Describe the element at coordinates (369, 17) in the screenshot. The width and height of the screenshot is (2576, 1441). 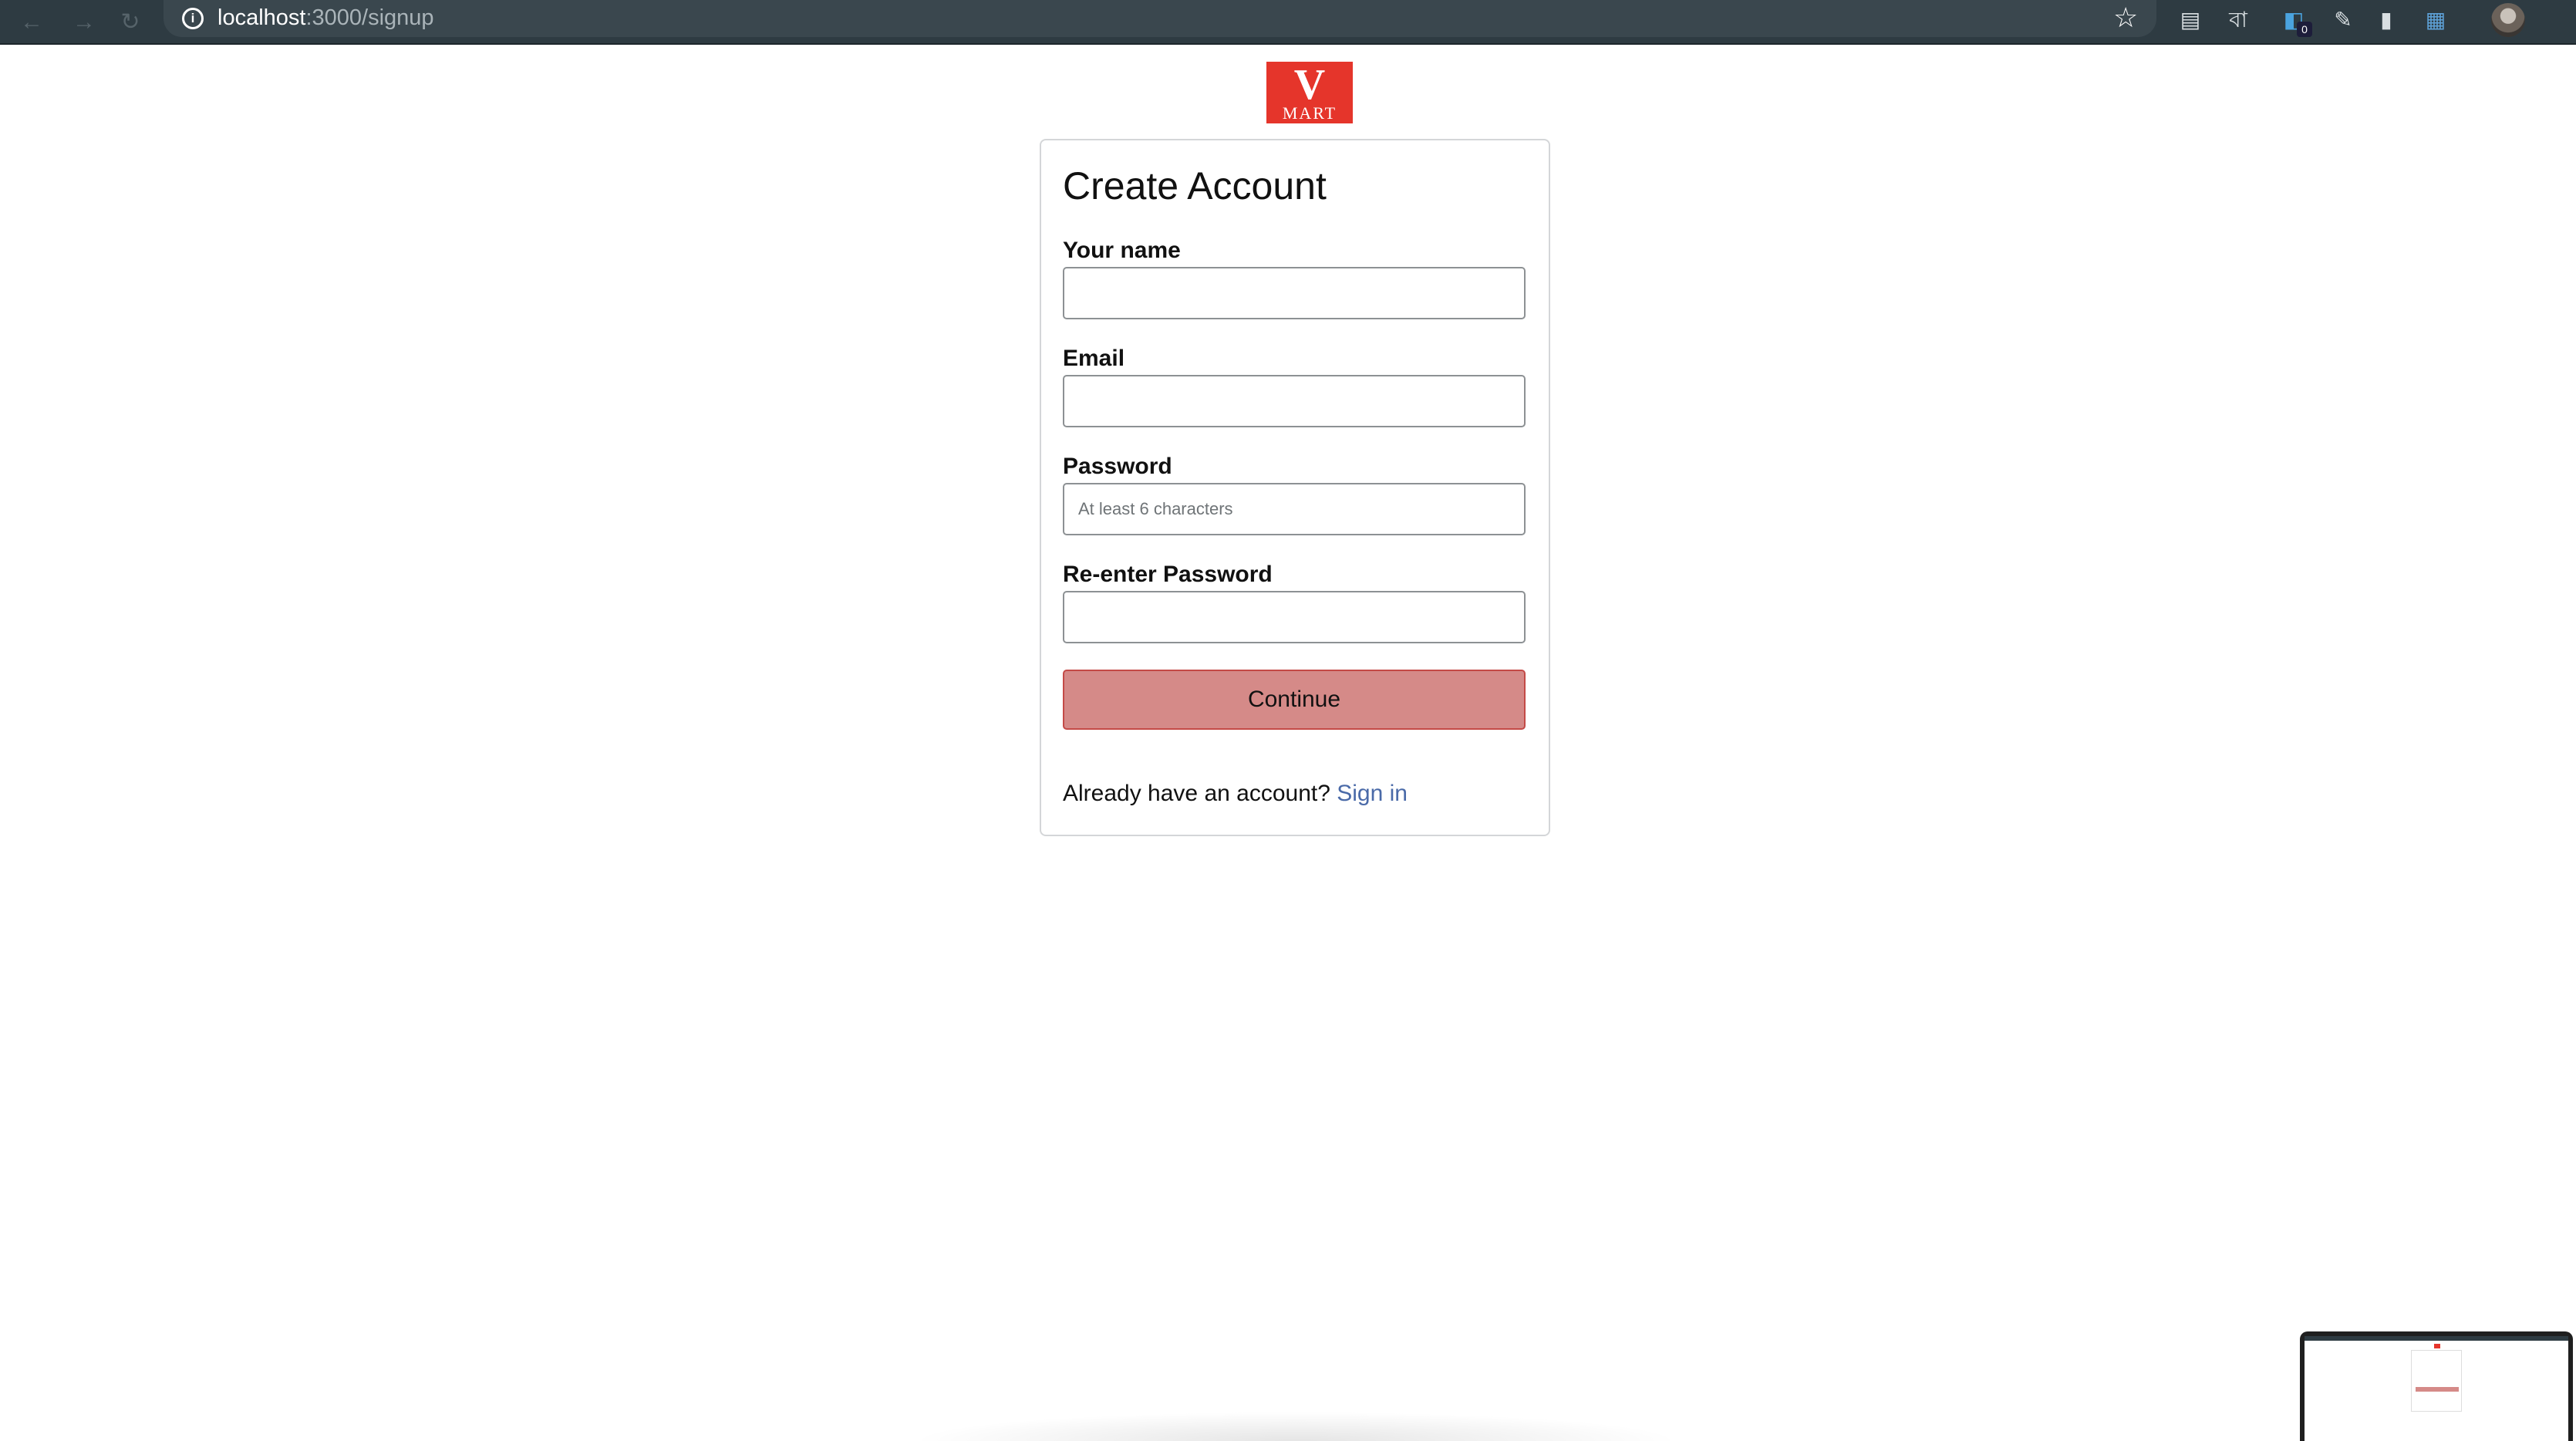
I see `url-path: :3000/signup` at that location.